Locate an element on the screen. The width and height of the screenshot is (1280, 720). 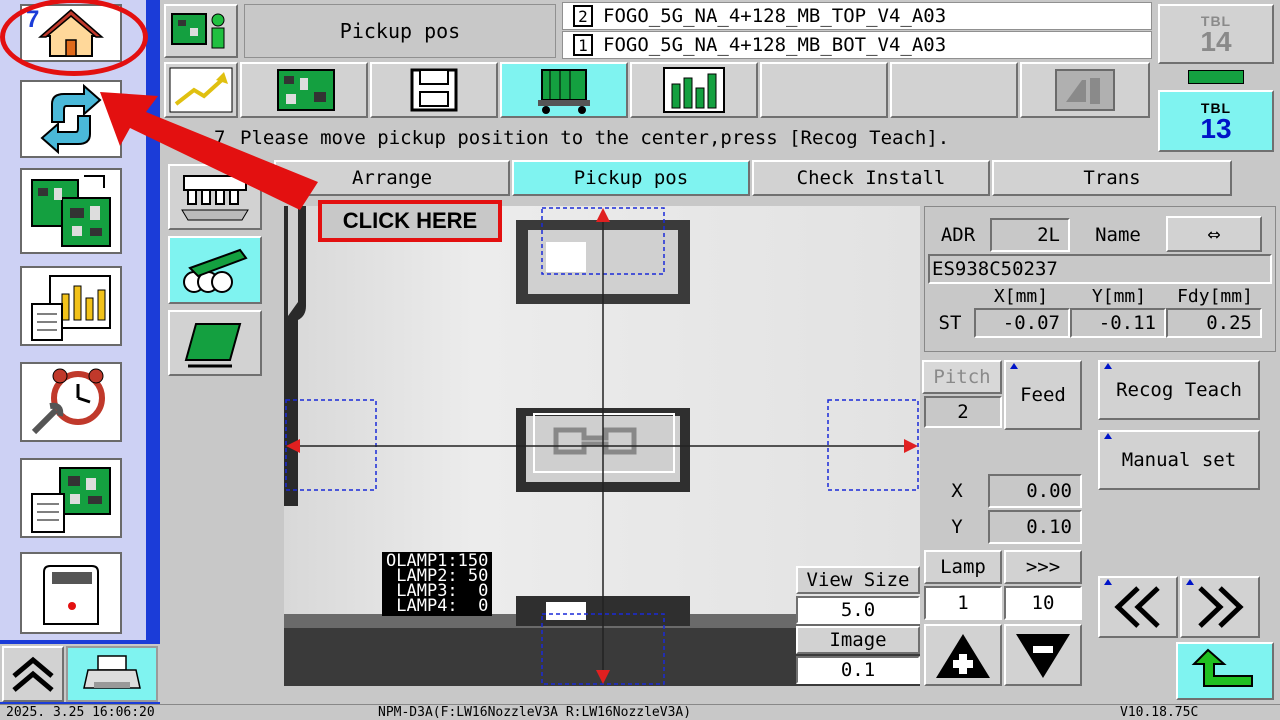
recog-teach-label: Recog Teach is located at coordinates (1179, 390).